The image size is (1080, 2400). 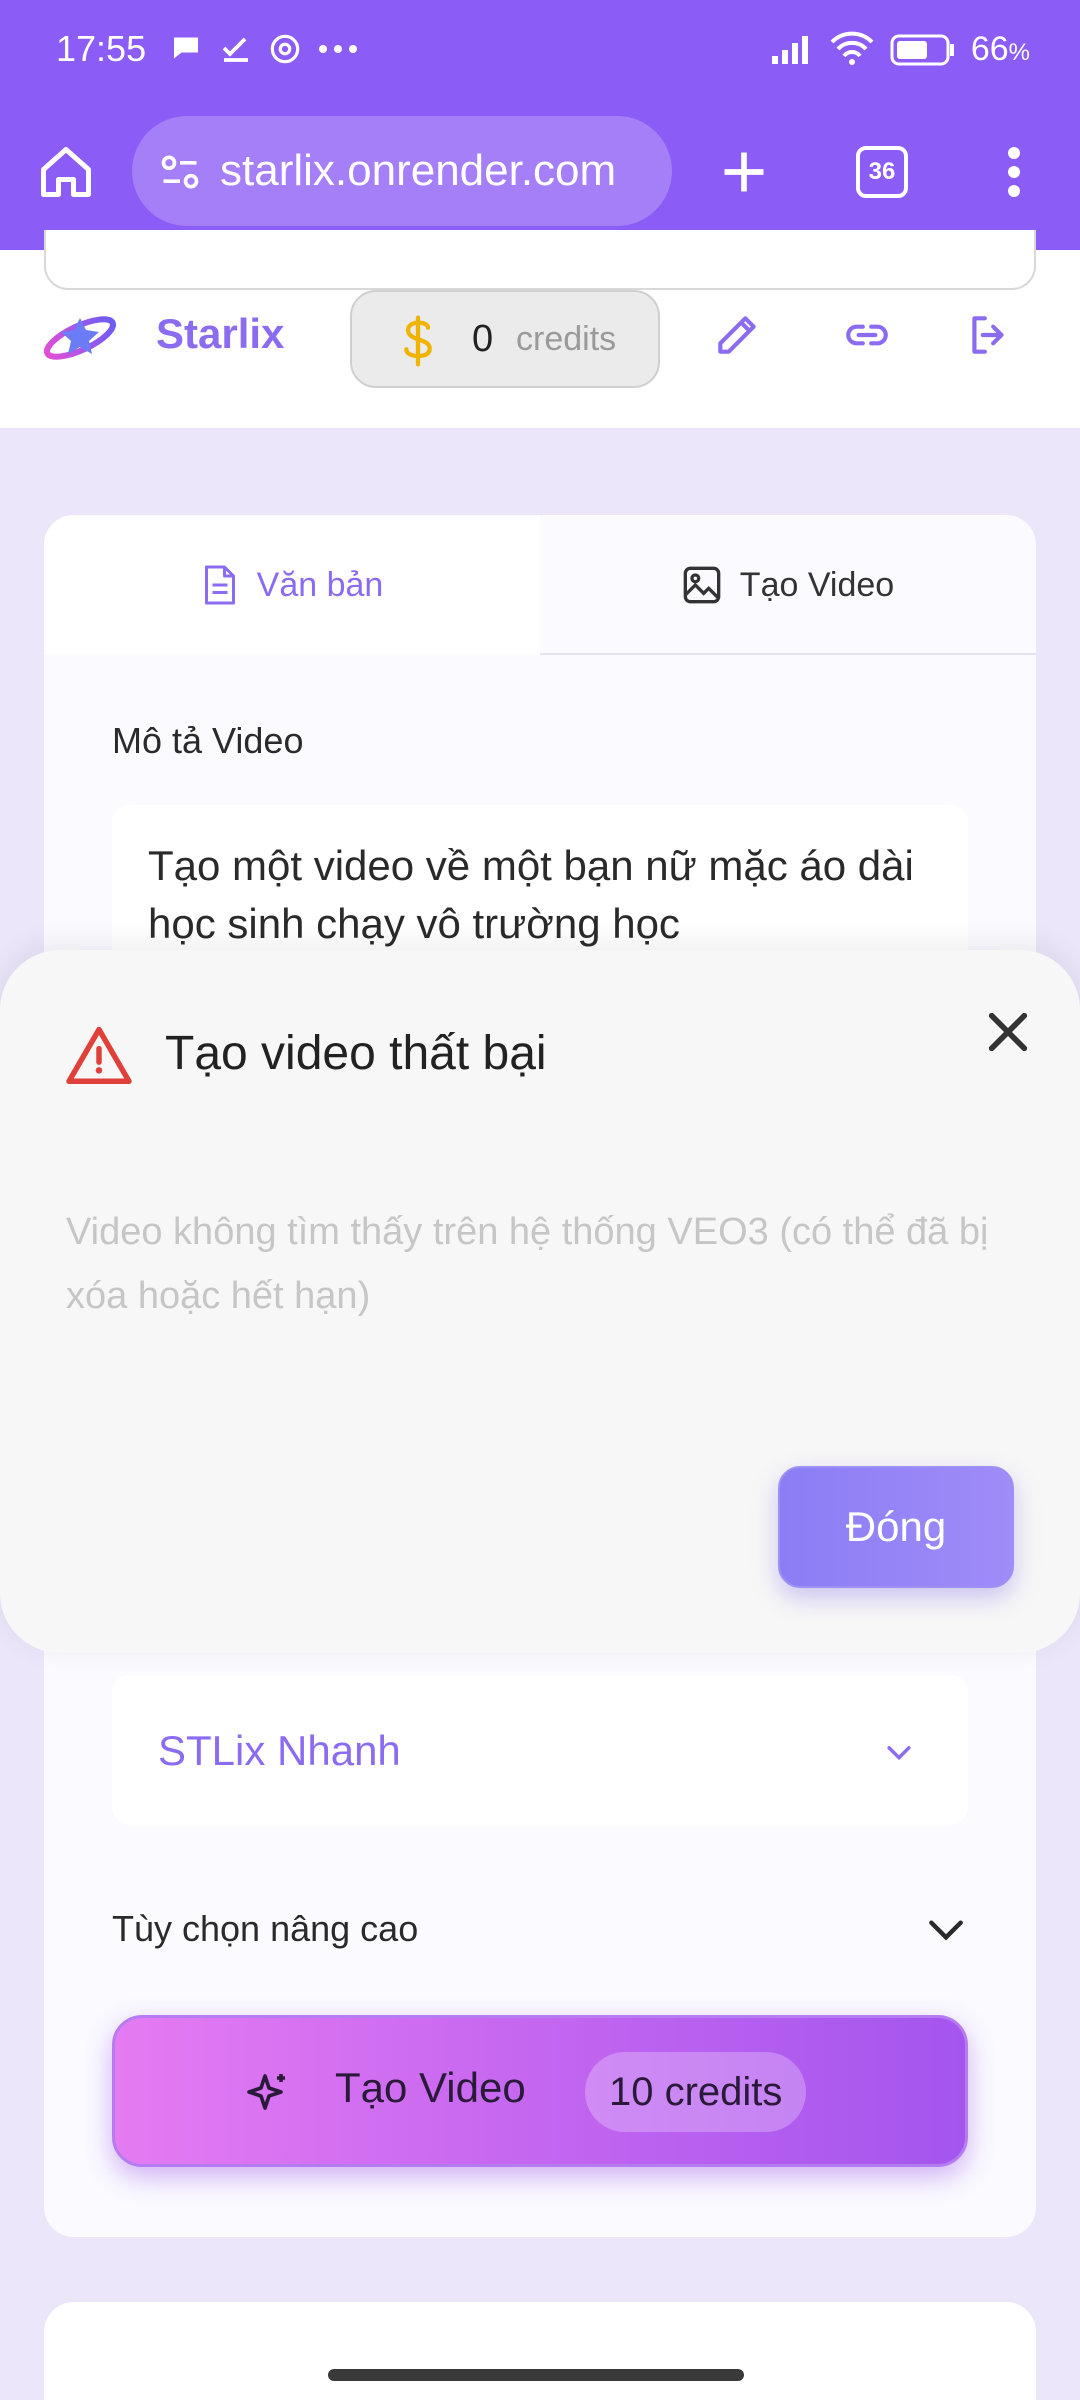 I want to click on status-time: 17:55, so click(x=101, y=48).